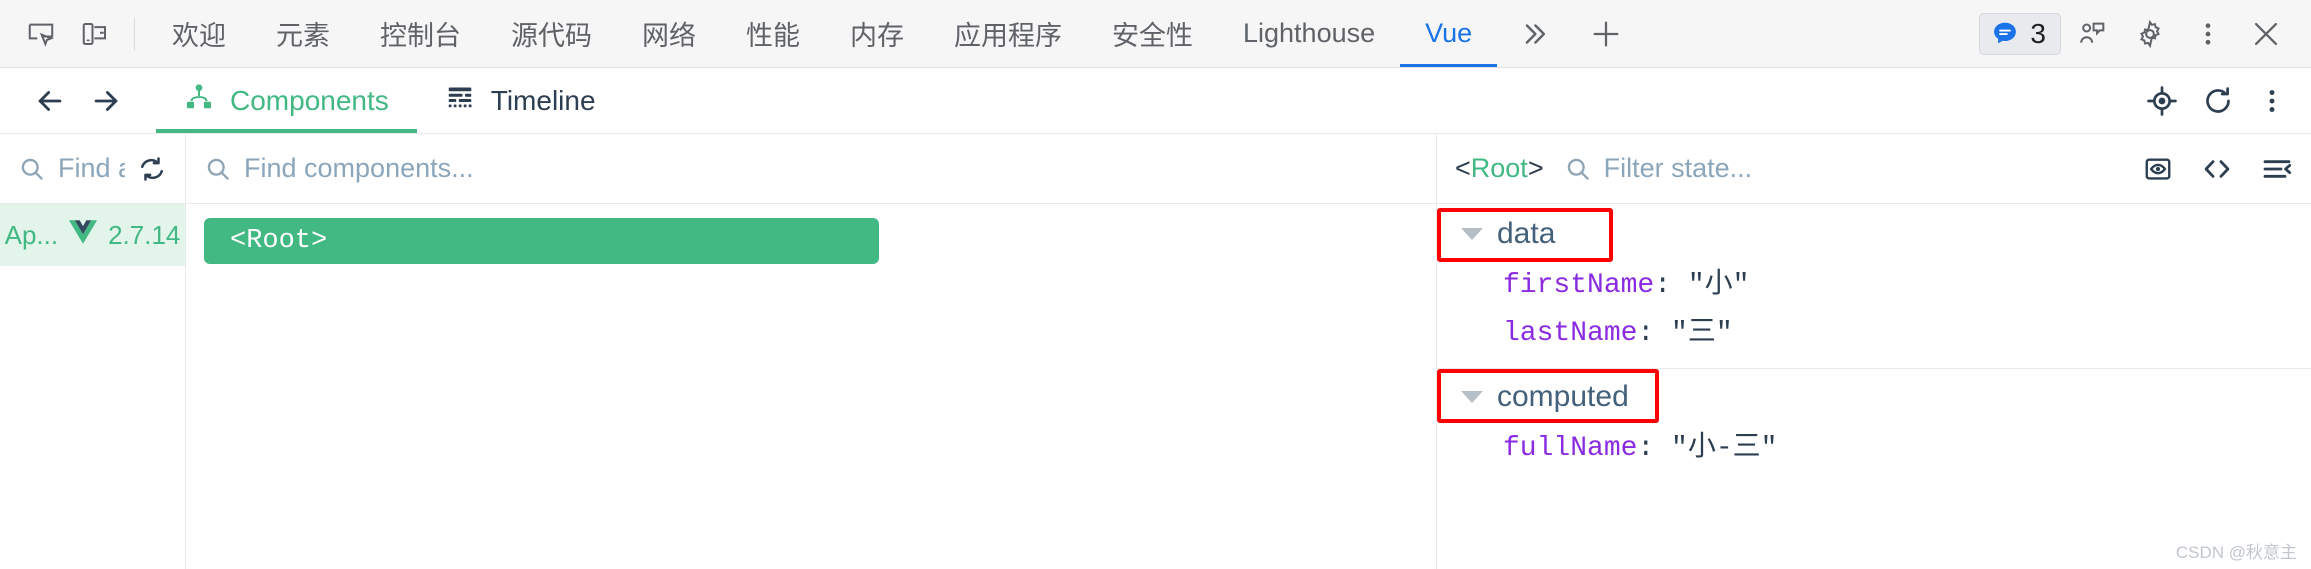  I want to click on tab-console: 控制台, so click(420, 33).